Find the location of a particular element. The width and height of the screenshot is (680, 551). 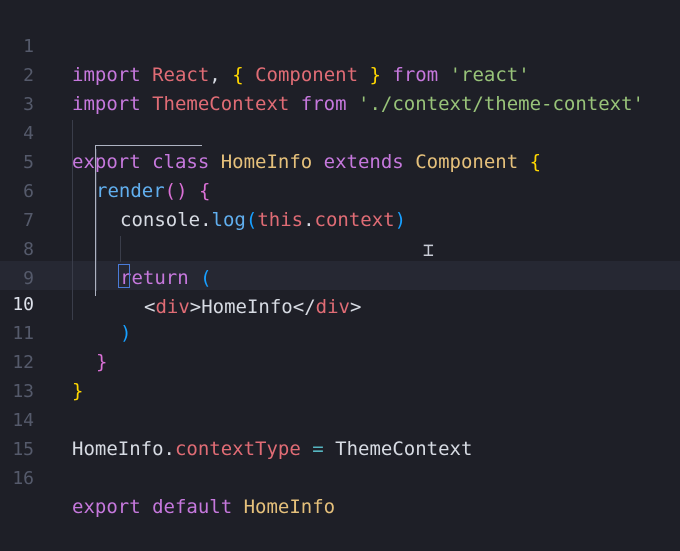

code-line: 8 return ( is located at coordinates (105, 247).